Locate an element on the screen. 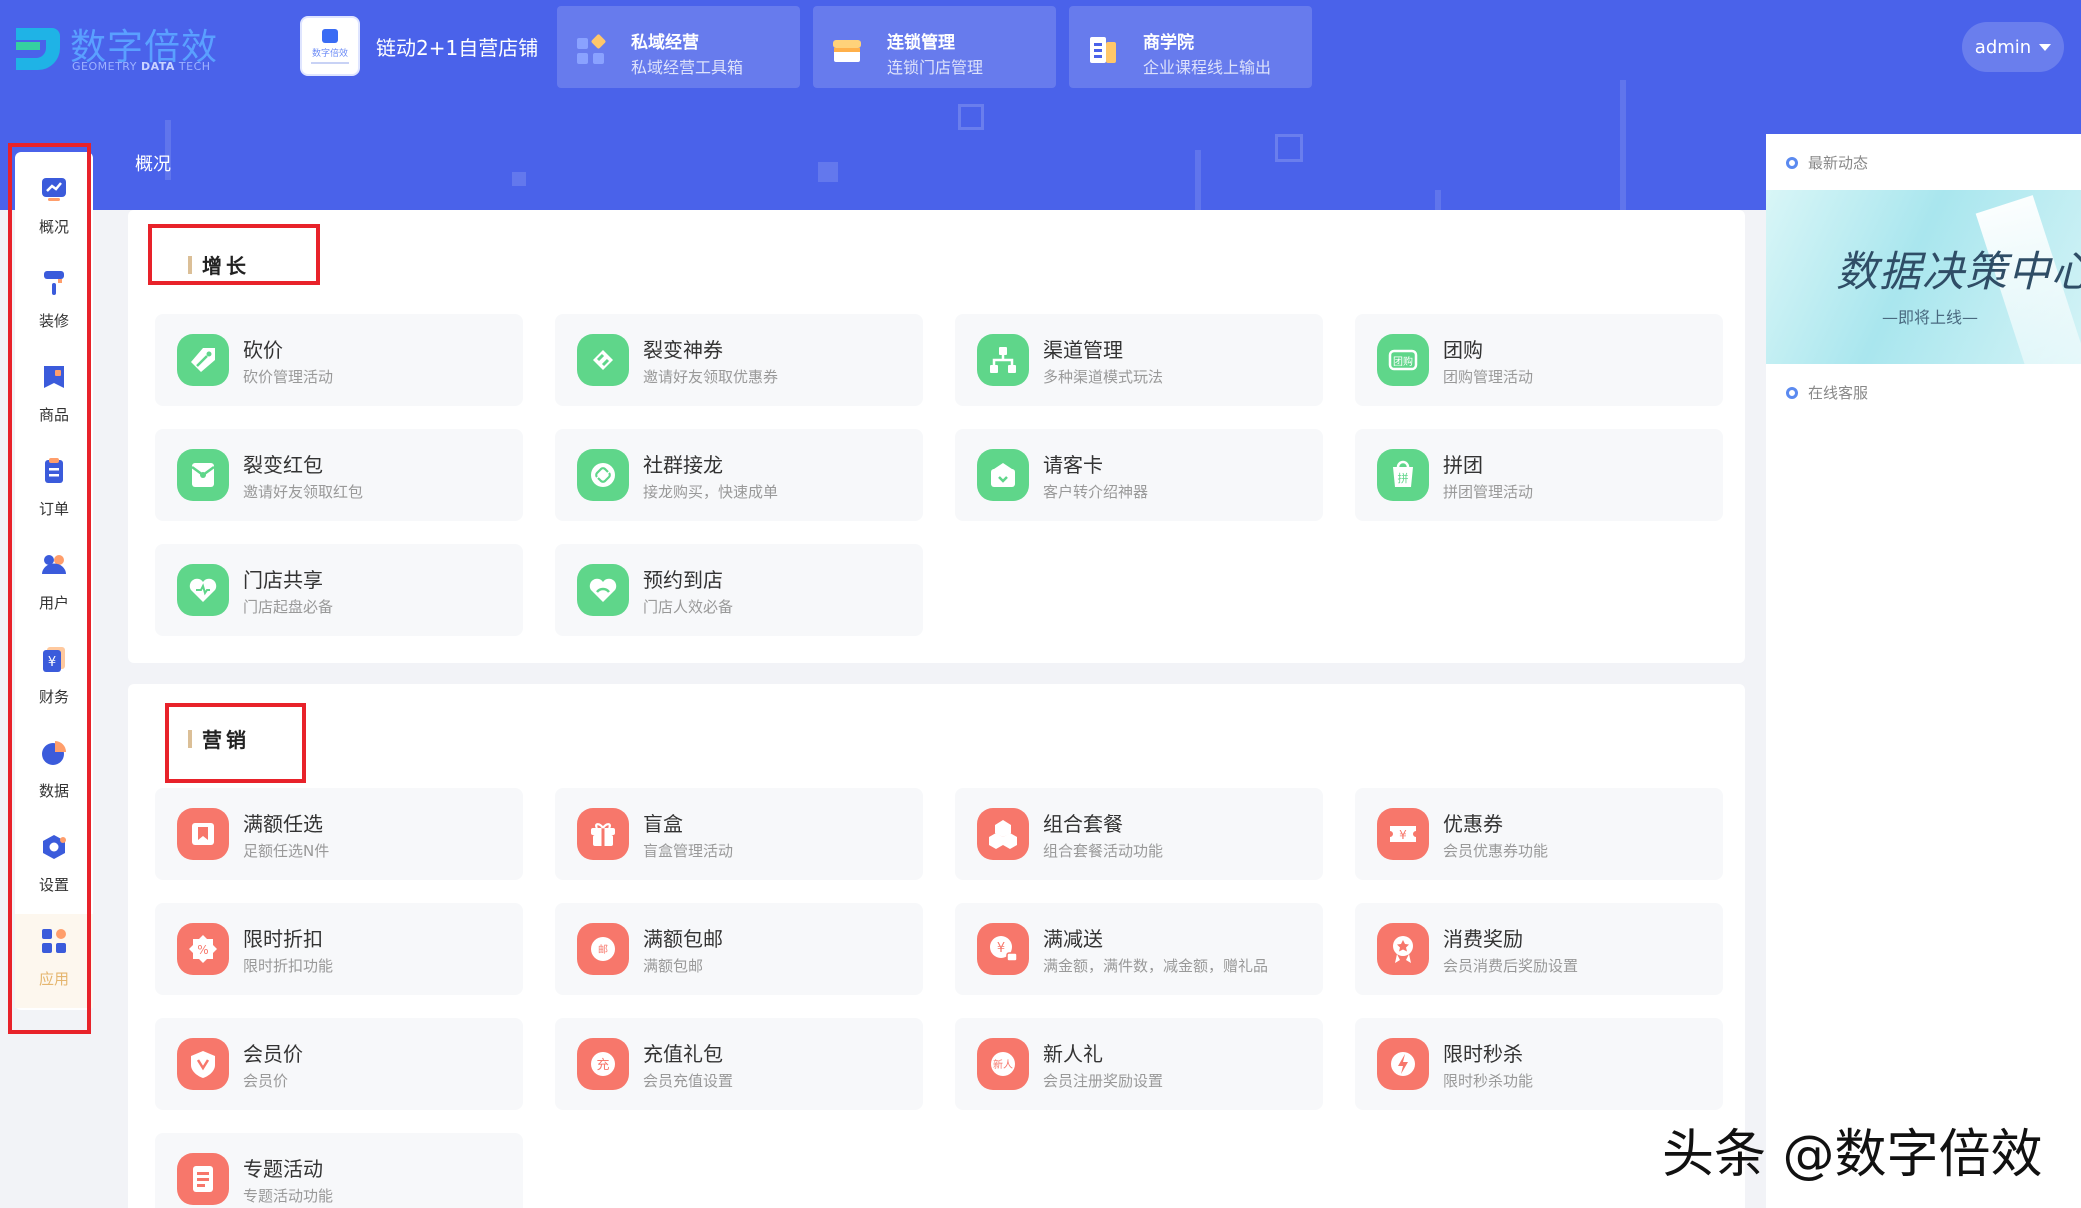 The image size is (2081, 1208). bargain-icon is located at coordinates (203, 360).